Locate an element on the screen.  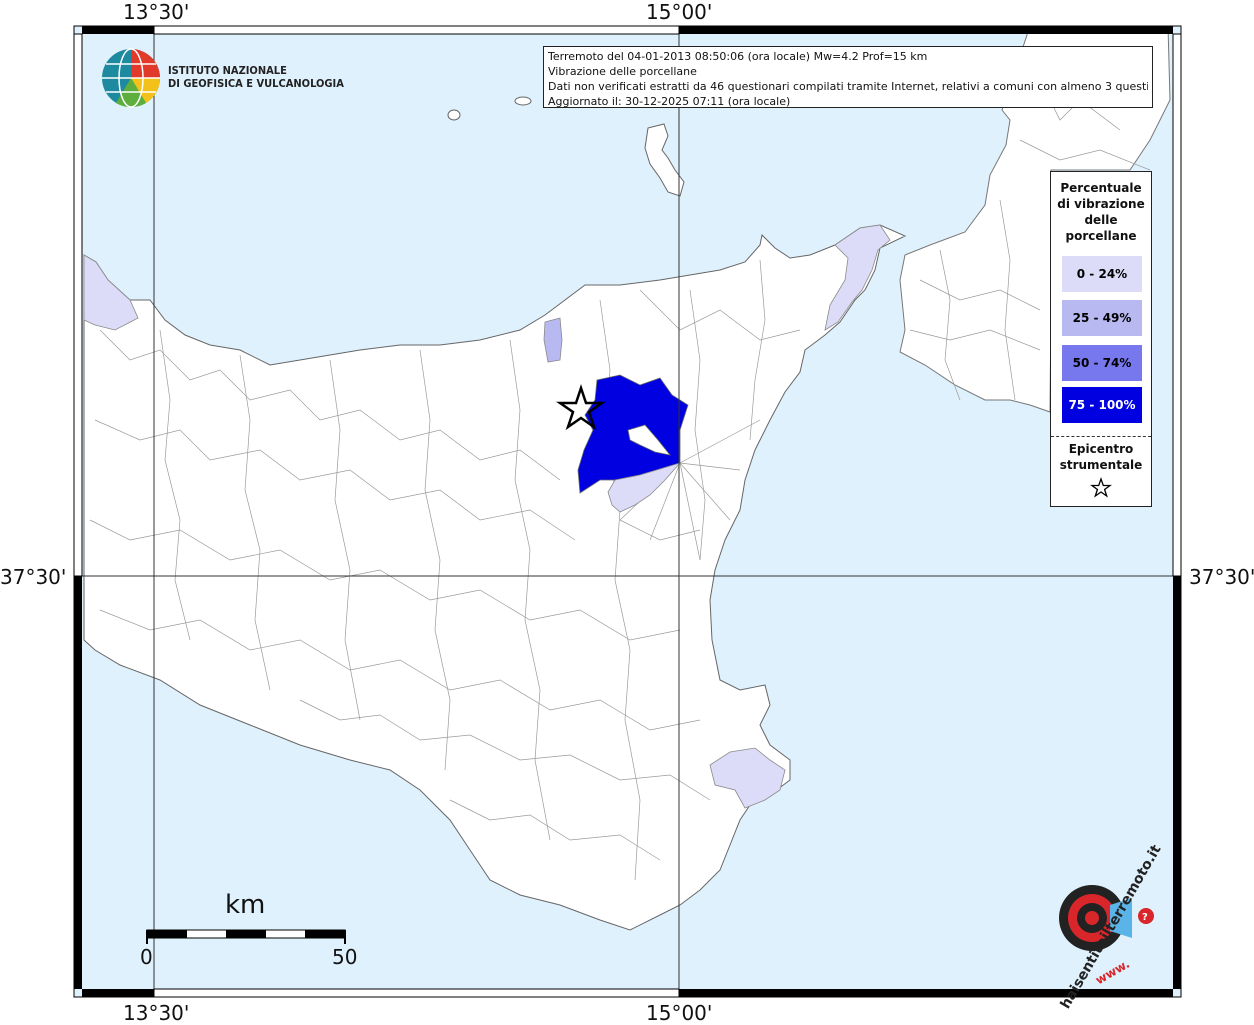
star-icon is located at coordinates (1101, 487).